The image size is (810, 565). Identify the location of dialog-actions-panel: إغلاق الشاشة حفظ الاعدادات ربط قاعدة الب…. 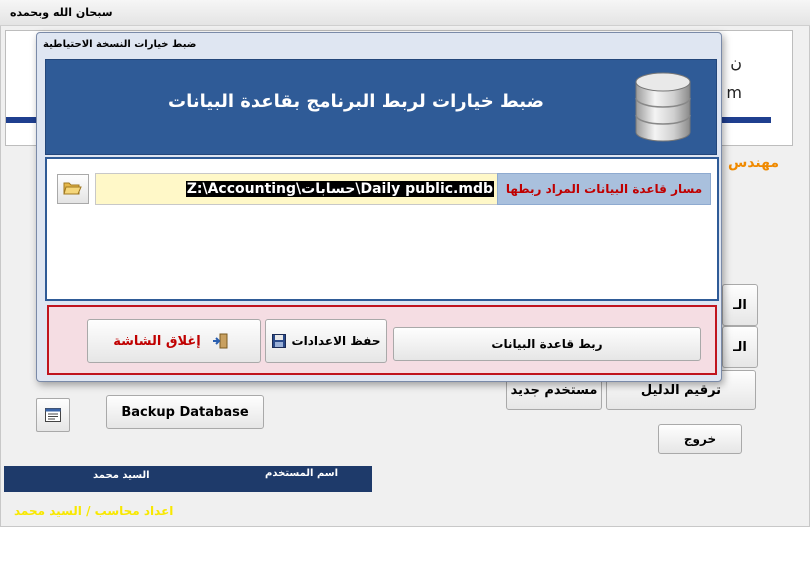
(382, 340).